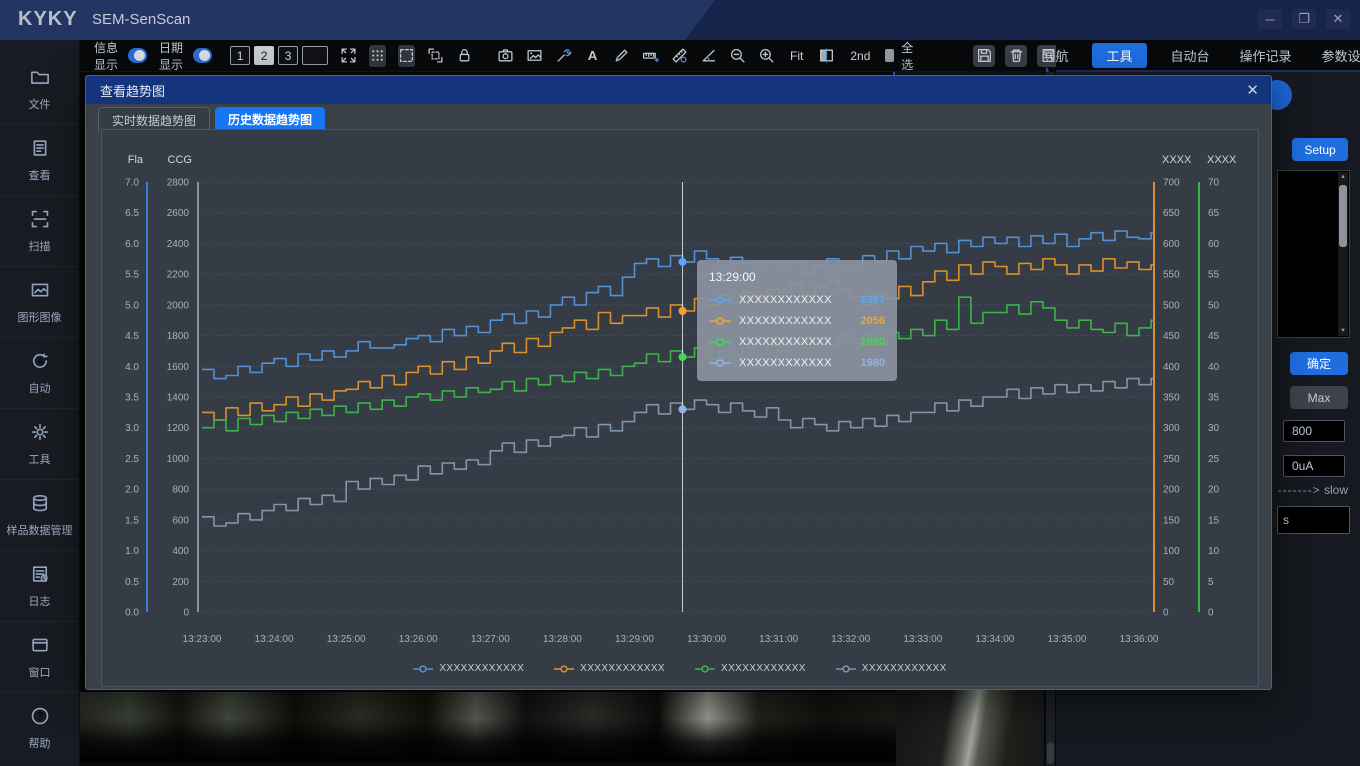 This screenshot has height=766, width=1360. Describe the element at coordinates (826, 56) in the screenshot. I see `split-view-icon` at that location.